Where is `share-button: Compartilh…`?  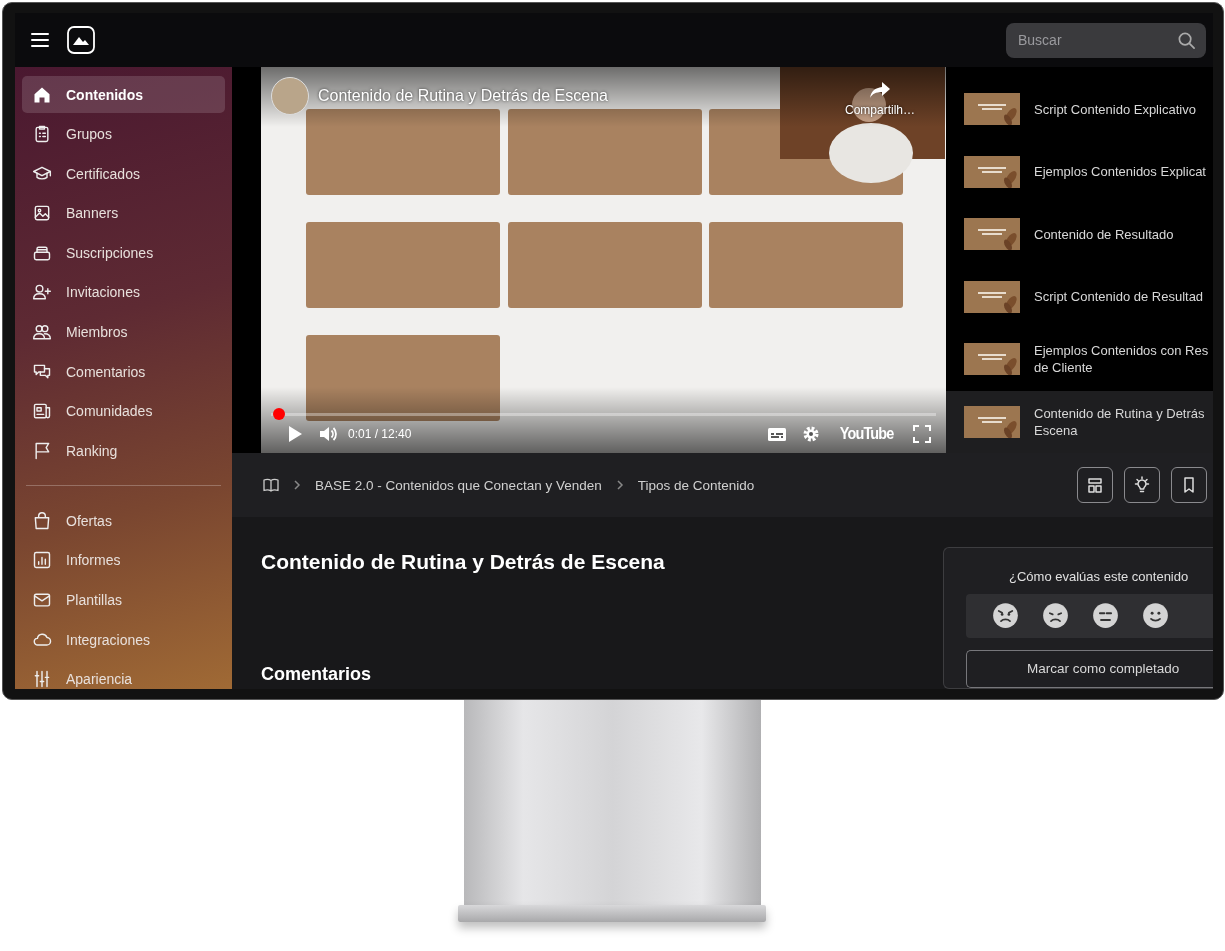
share-button: Compartilh… is located at coordinates (880, 99).